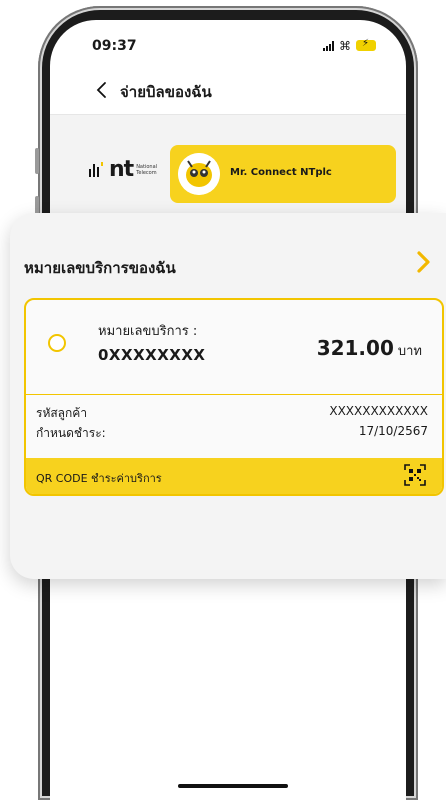  I want to click on home-indicator, so click(233, 786).